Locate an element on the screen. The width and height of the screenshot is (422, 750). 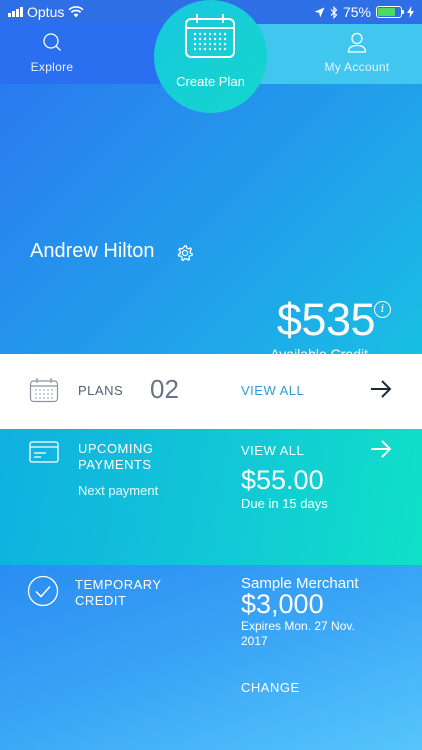
status-left: Optus is located at coordinates (83, 12).